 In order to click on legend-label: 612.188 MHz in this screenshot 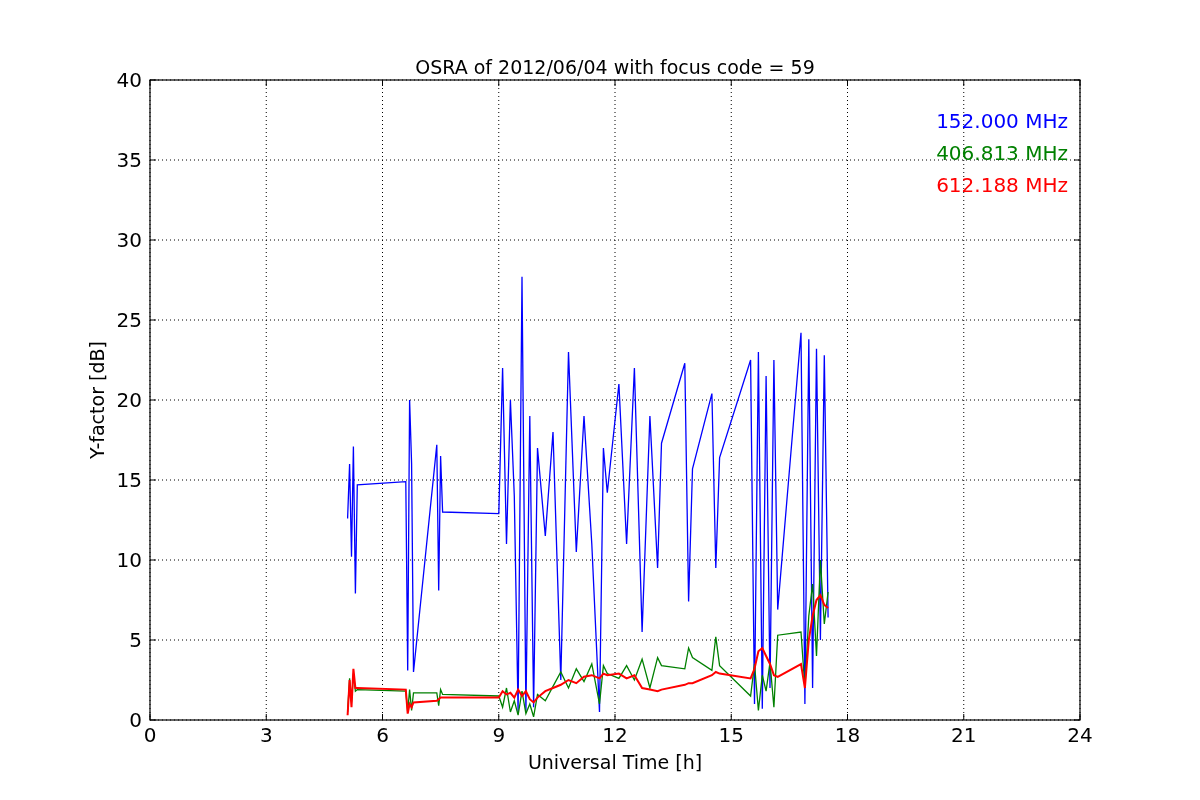, I will do `click(1002, 185)`.